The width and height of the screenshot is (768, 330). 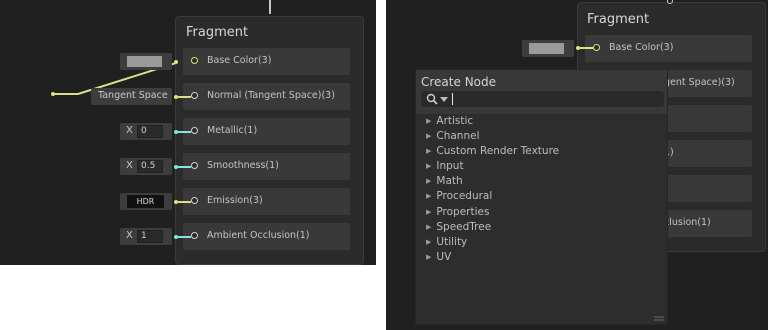 I want to click on port-emission: Emission(3), so click(x=266, y=201).